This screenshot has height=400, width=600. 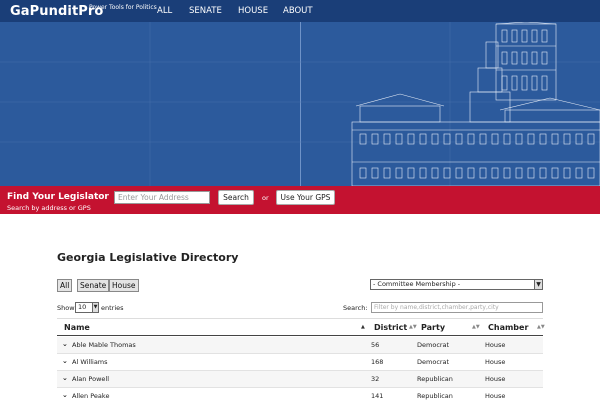 What do you see at coordinates (66, 308) in the screenshot?
I see `show-label: Show` at bounding box center [66, 308].